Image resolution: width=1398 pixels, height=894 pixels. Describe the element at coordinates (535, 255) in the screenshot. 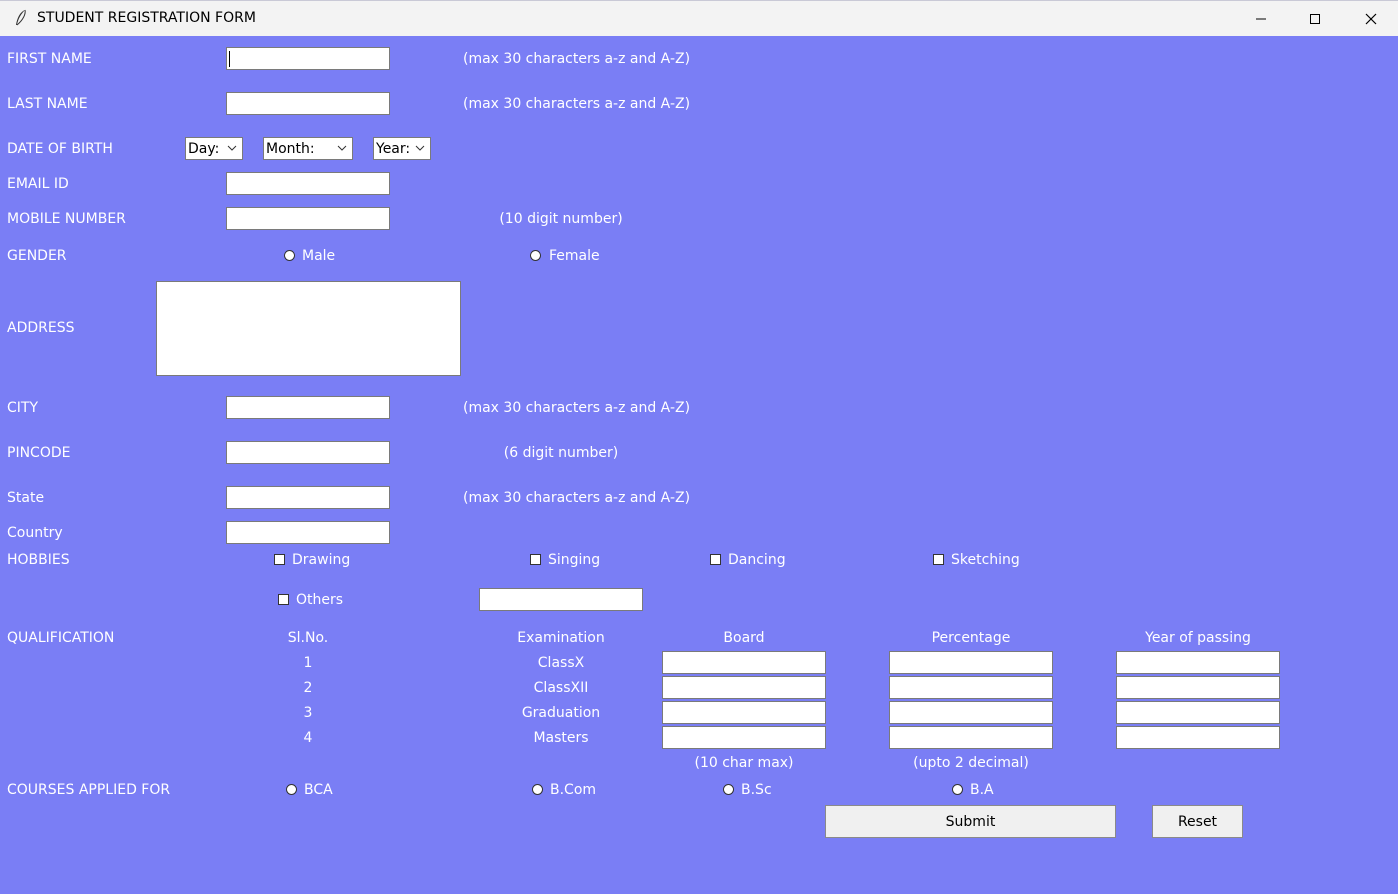

I see `gender-female-radio` at that location.